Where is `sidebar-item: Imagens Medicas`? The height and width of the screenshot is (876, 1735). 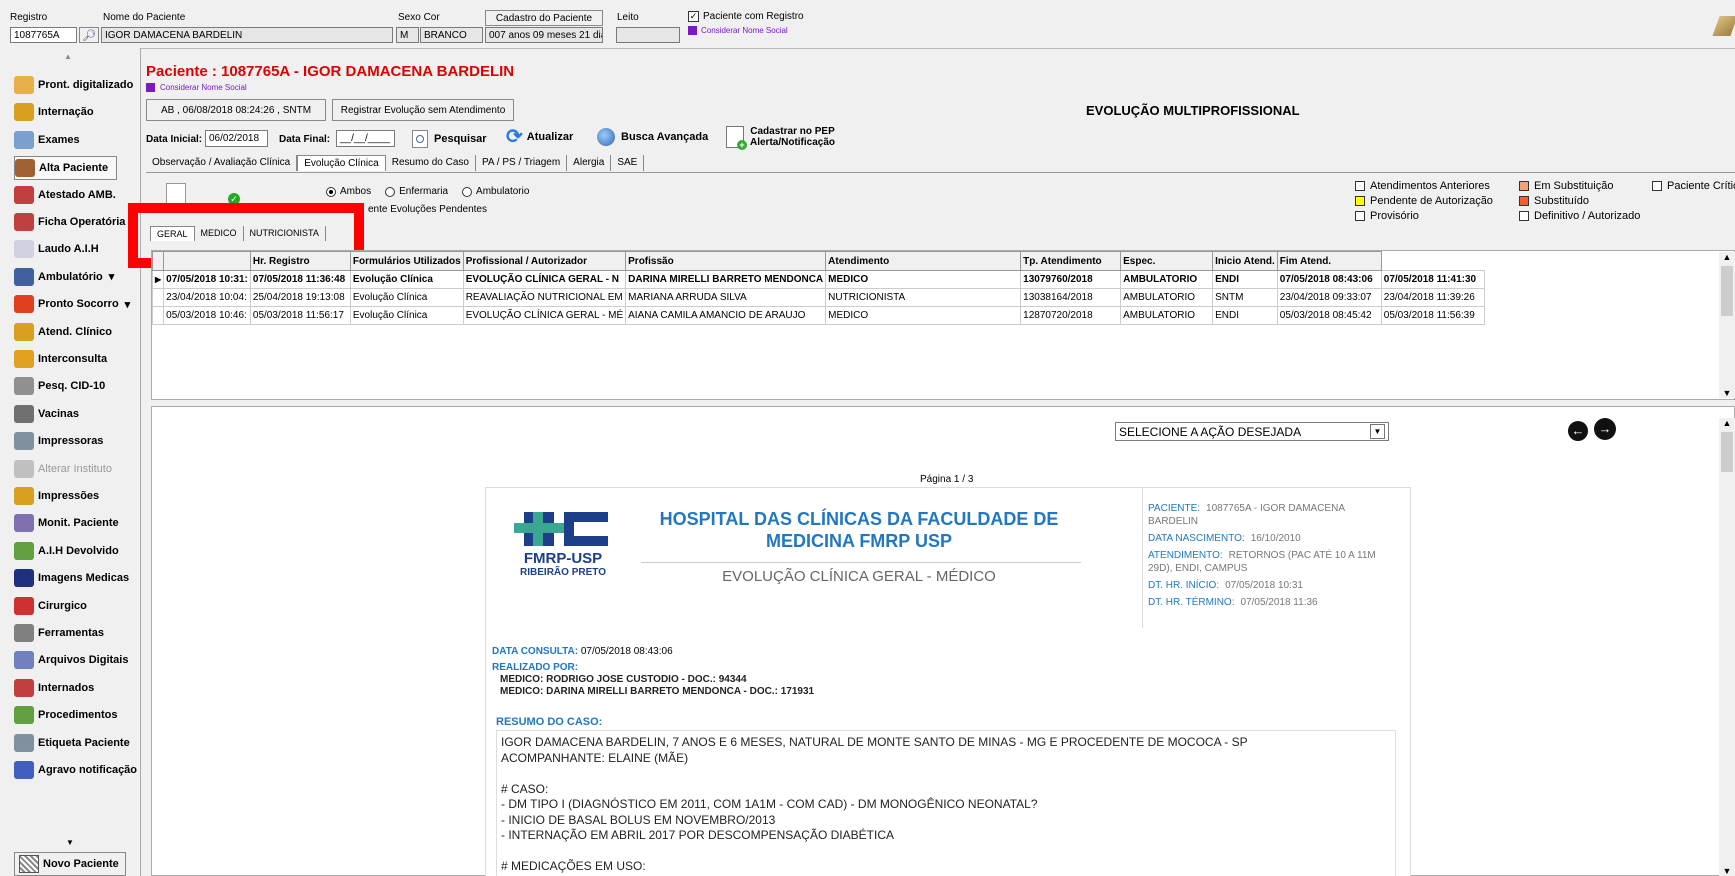
sidebar-item: Imagens Medicas is located at coordinates (71, 578).